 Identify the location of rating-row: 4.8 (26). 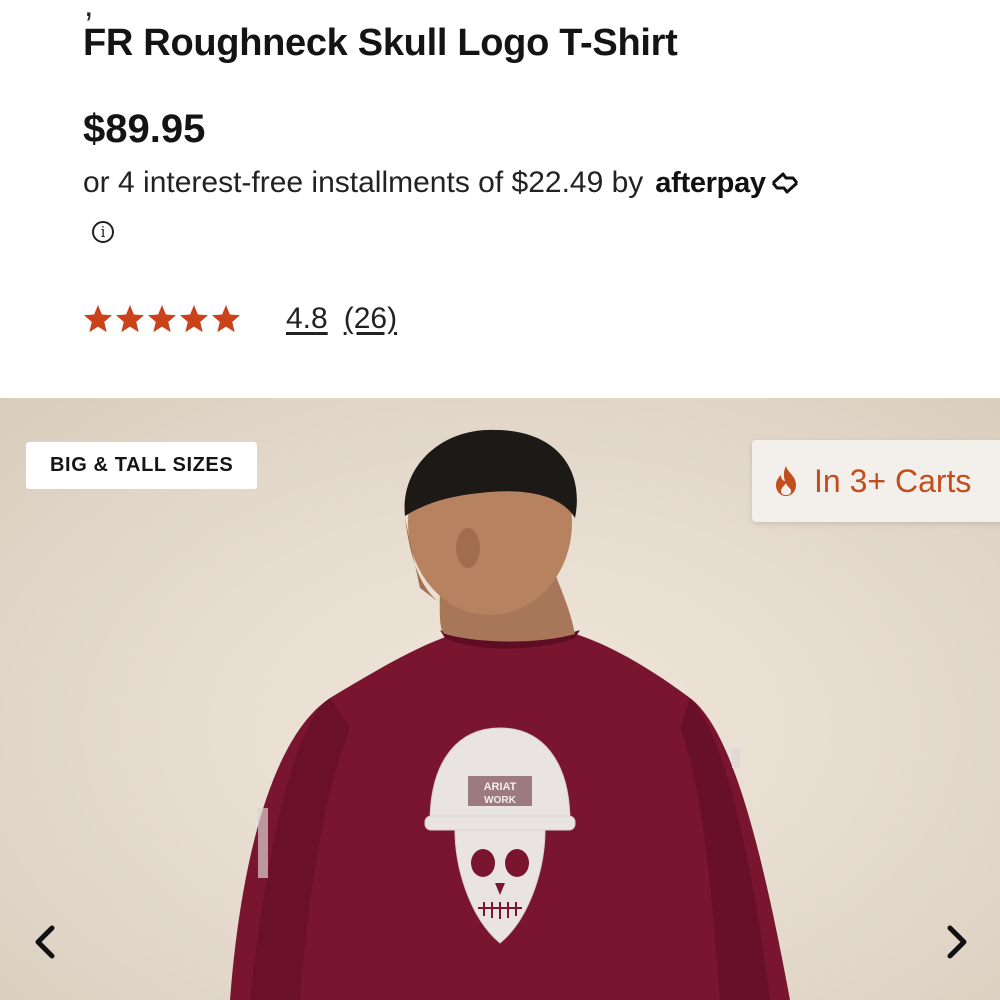
(239, 319).